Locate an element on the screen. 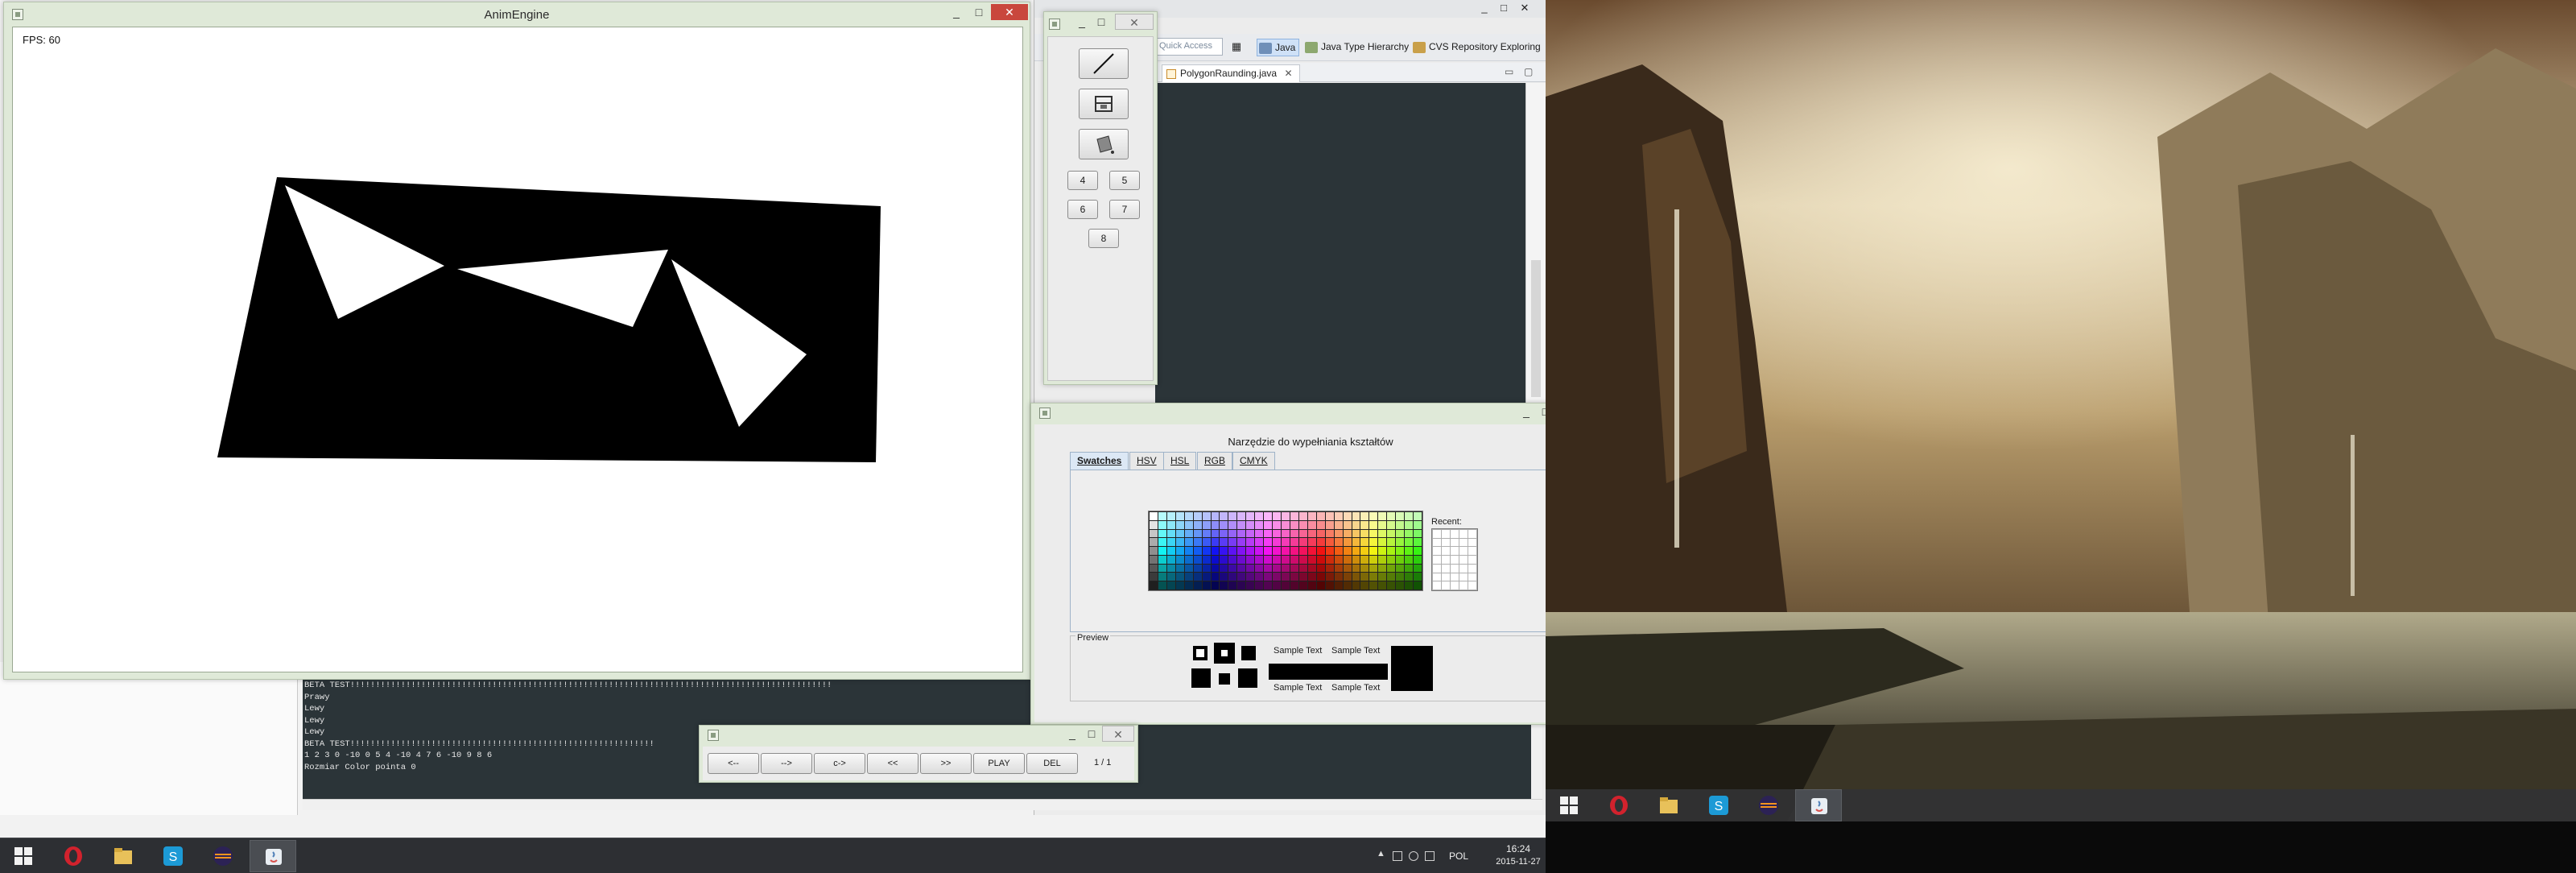 The width and height of the screenshot is (2576, 873). start-button is located at coordinates (23, 856).